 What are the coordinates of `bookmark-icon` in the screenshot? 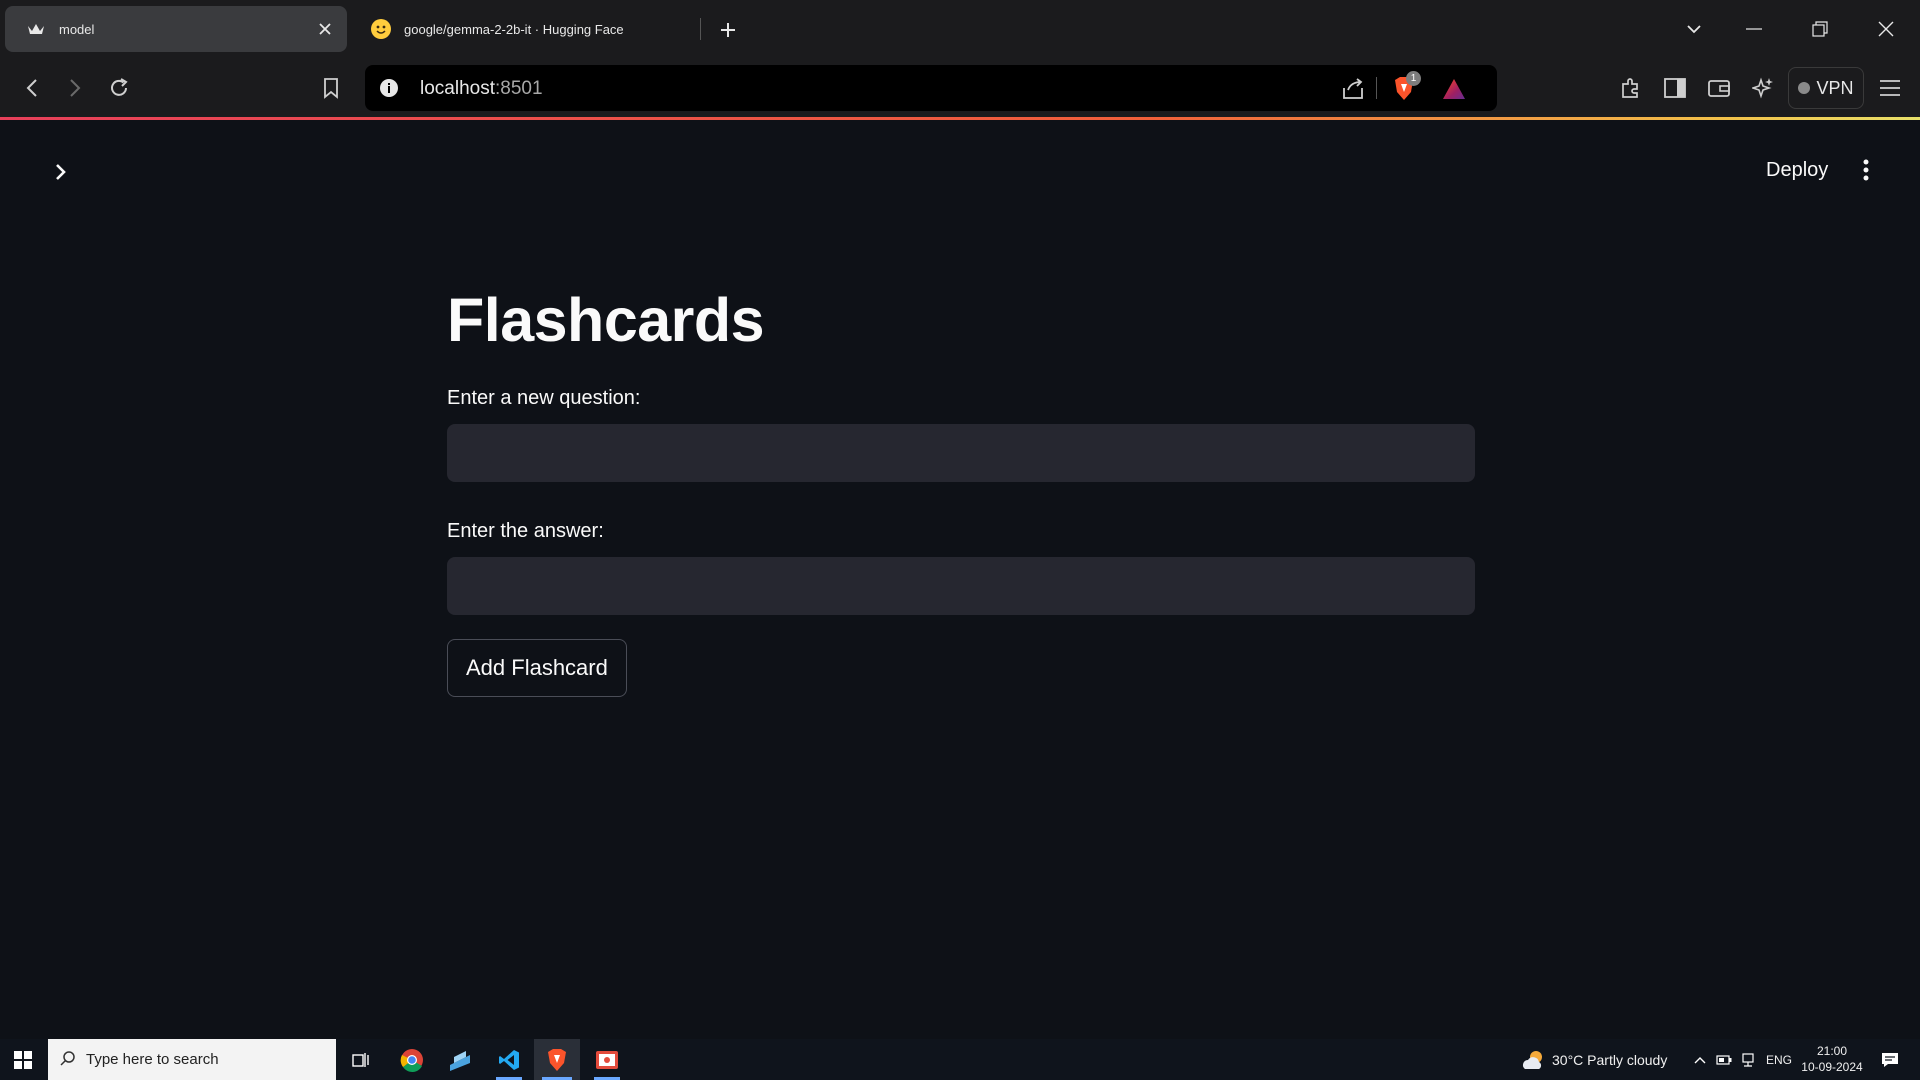 It's located at (331, 88).